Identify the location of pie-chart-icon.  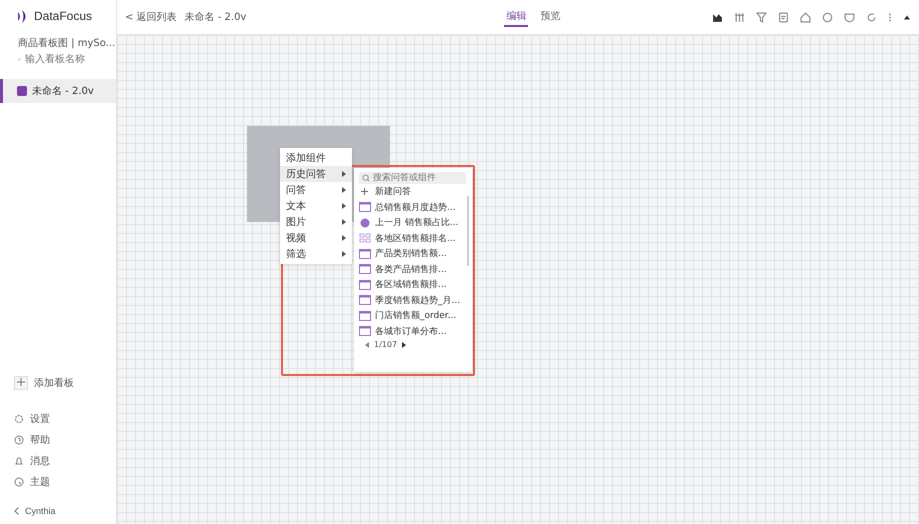
(365, 223).